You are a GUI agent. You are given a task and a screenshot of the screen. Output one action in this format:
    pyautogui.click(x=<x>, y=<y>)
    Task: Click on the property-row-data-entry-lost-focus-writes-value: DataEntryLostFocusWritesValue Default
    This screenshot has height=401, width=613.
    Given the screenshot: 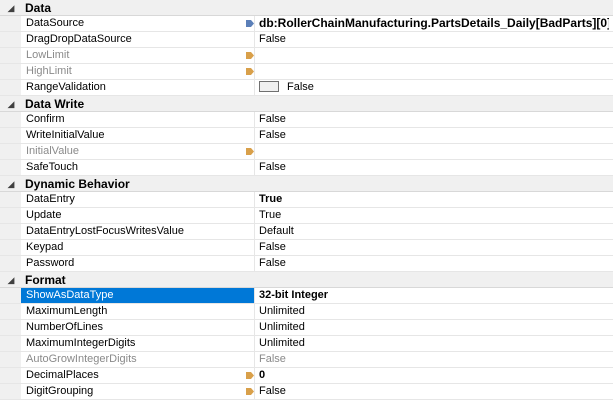 What is the action you would take?
    pyautogui.click(x=306, y=232)
    